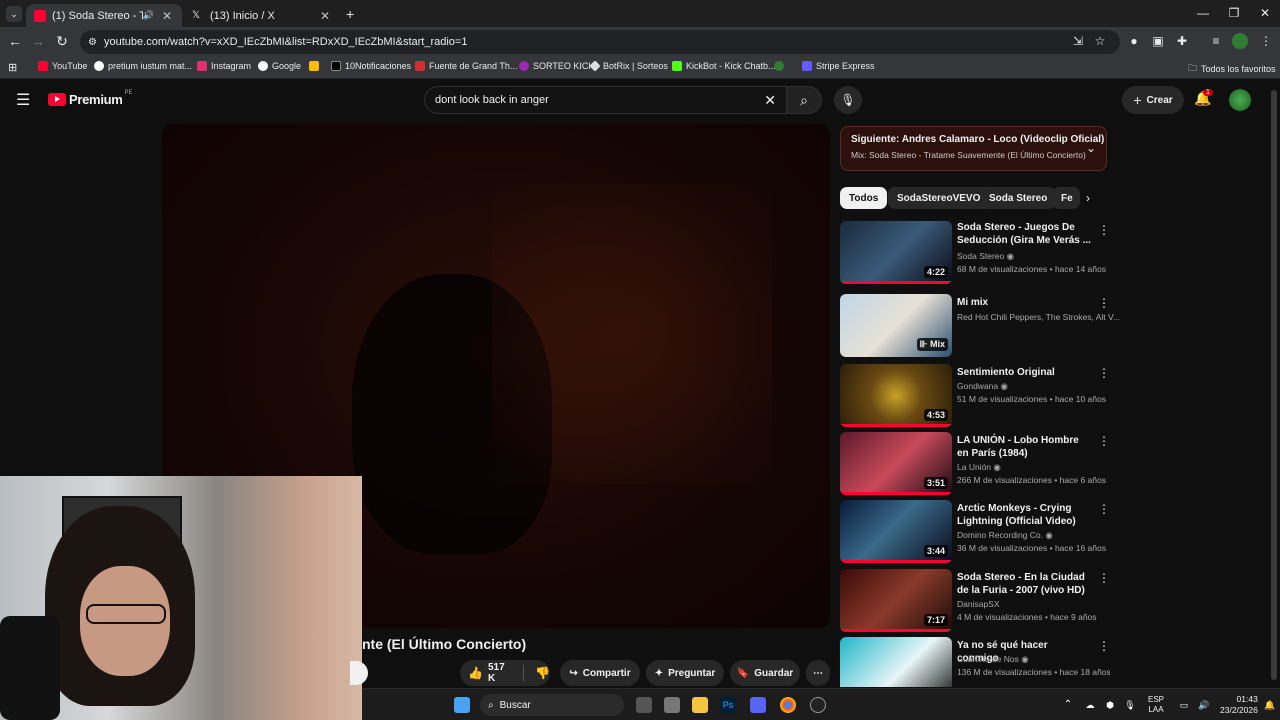  Describe the element at coordinates (993, 659) in the screenshot. I see `channel-name: Cuarteto de Nos ◉` at that location.